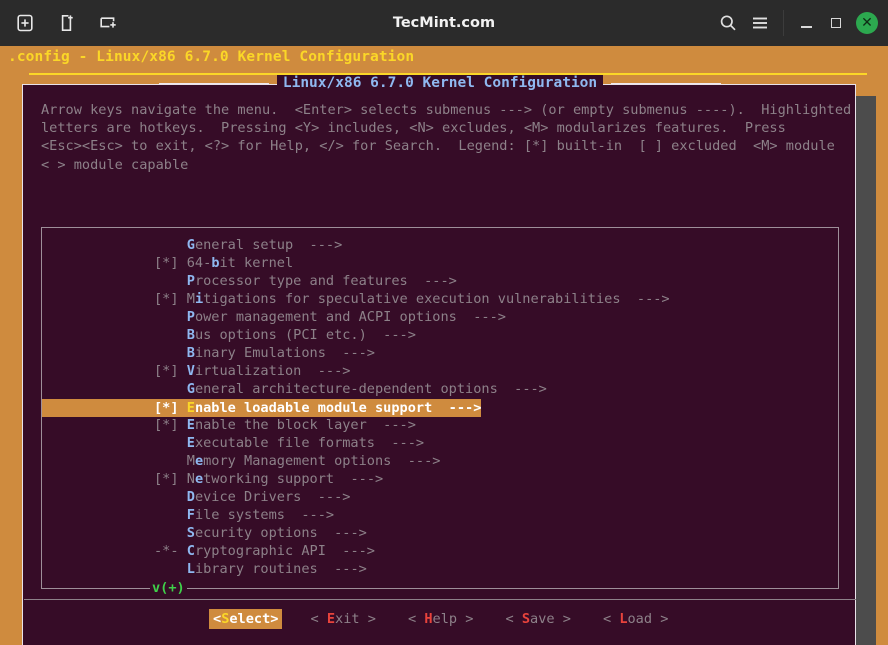 Image resolution: width=888 pixels, height=645 pixels. What do you see at coordinates (441, 281) in the screenshot?
I see `menu-item: Processor type and features --->` at bounding box center [441, 281].